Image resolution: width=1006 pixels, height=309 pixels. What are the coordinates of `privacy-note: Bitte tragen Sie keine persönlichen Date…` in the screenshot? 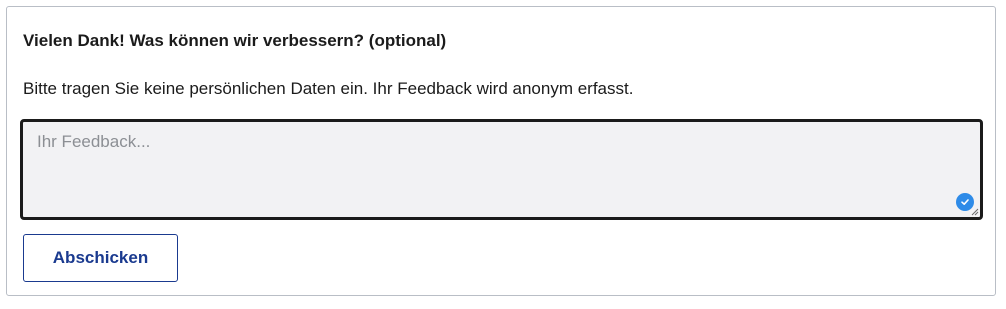 It's located at (328, 88).